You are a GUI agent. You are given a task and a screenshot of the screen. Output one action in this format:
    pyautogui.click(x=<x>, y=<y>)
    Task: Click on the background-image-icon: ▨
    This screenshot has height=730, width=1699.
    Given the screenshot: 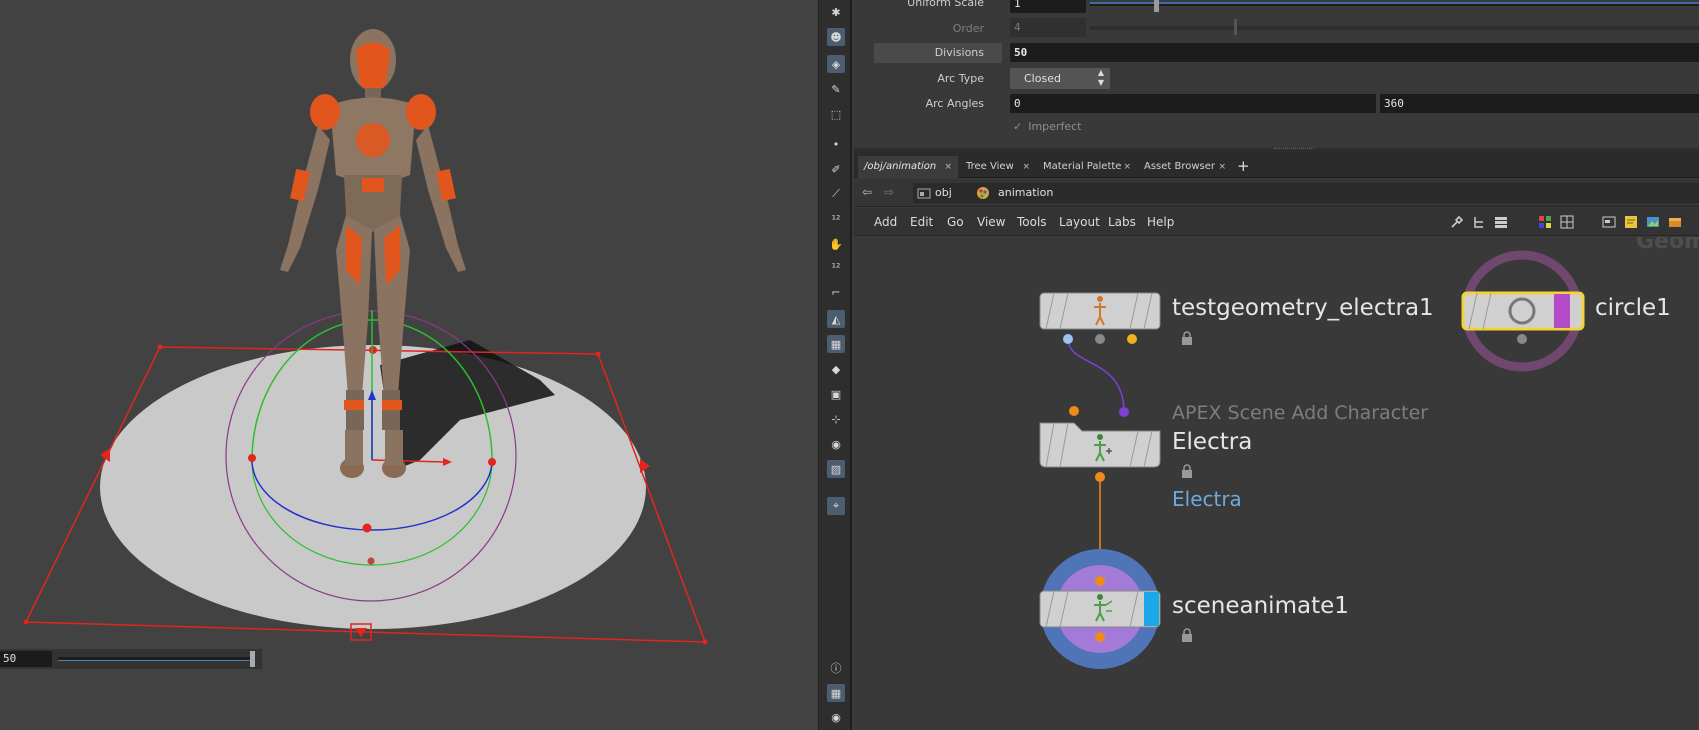 What is the action you would take?
    pyautogui.click(x=836, y=469)
    